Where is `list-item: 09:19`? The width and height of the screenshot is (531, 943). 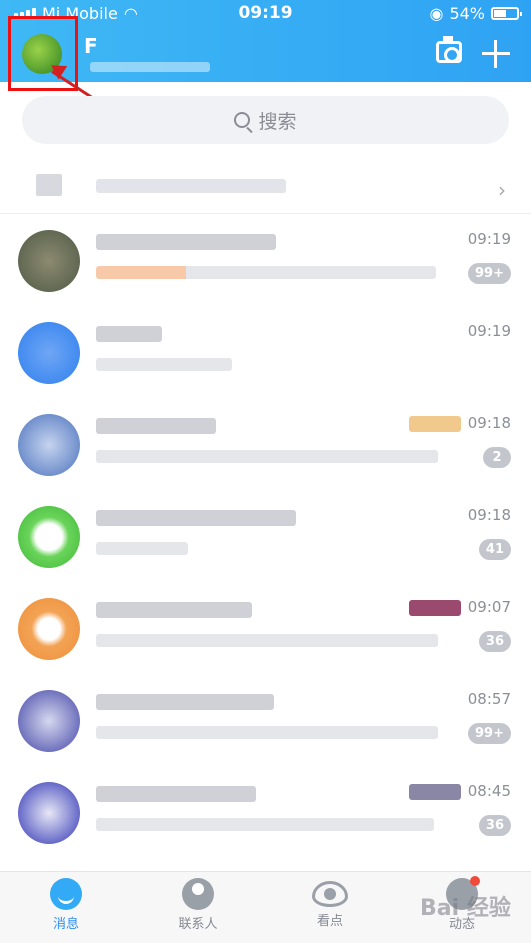 list-item: 09:19 is located at coordinates (265, 352).